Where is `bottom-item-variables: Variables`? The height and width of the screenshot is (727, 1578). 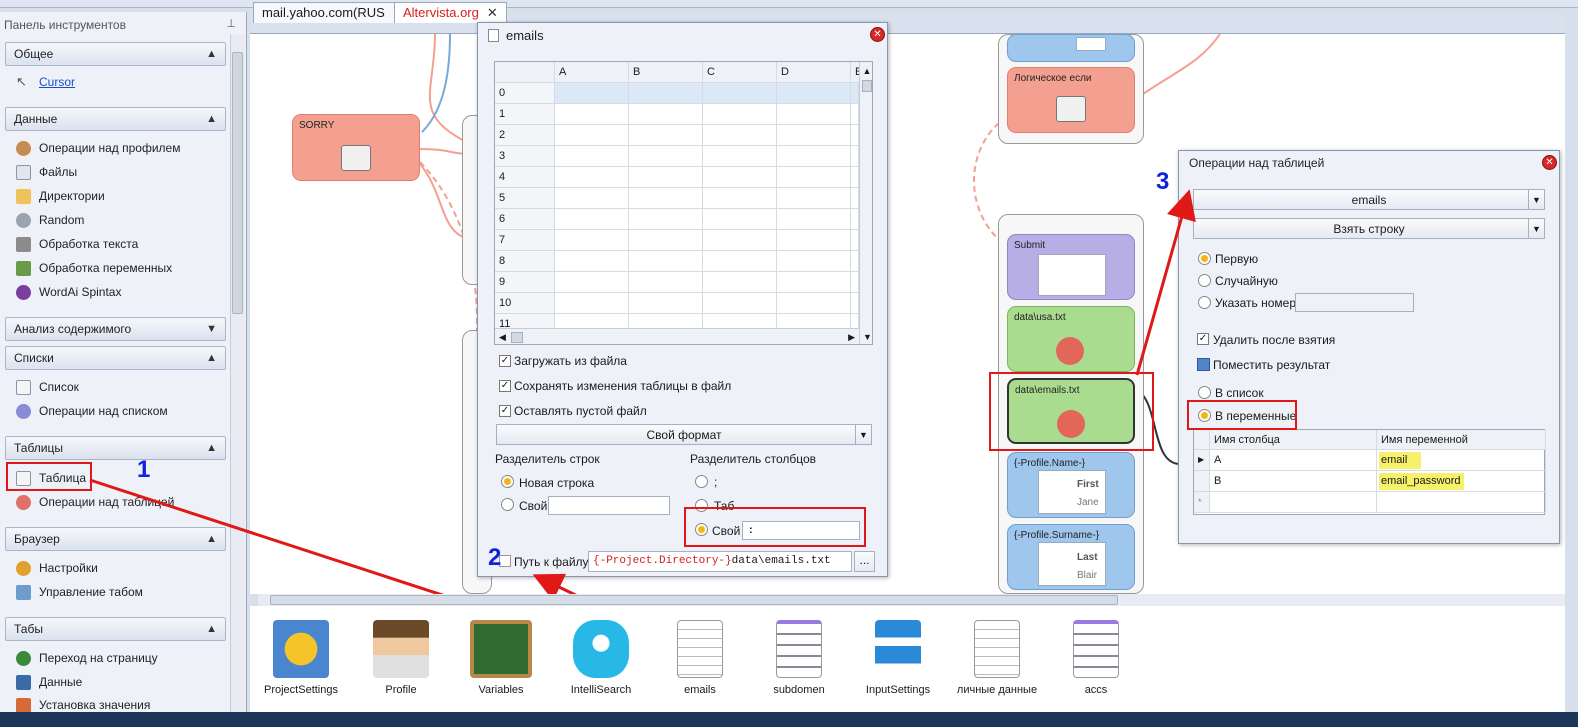
bottom-item-variables: Variables is located at coordinates (501, 658).